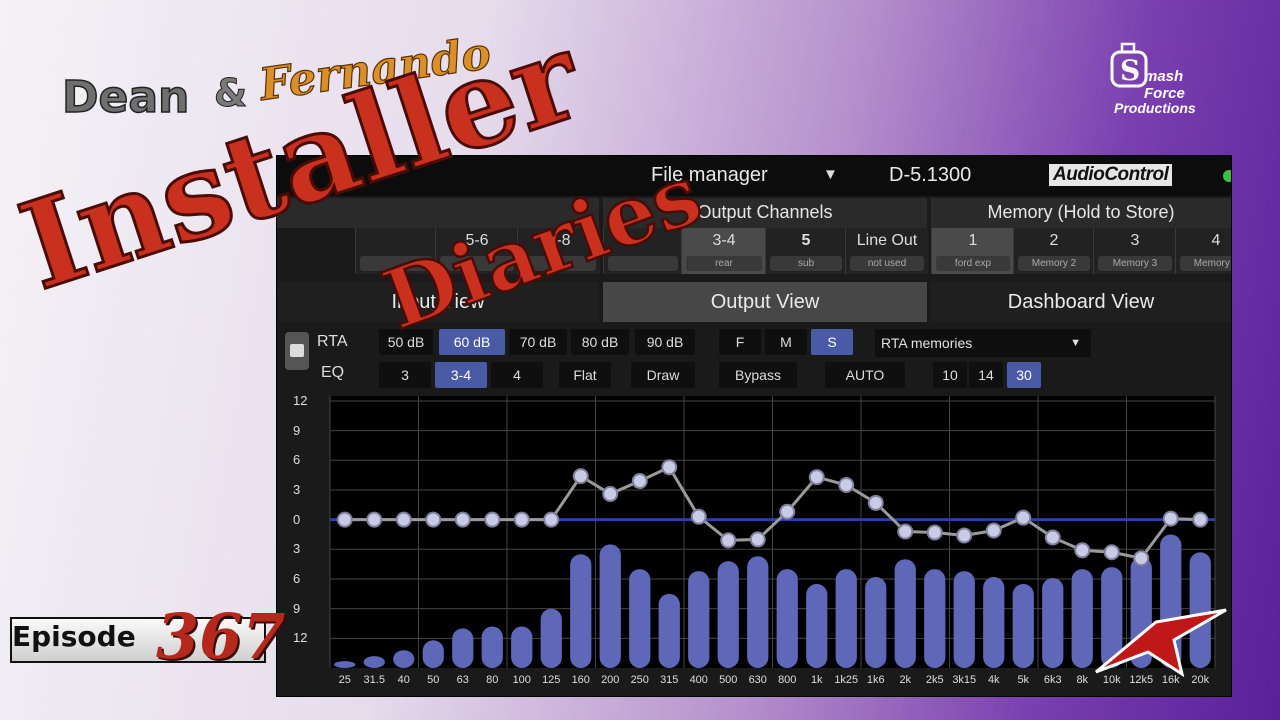 The image size is (1280, 720). What do you see at coordinates (221, 636) in the screenshot?
I see `episode-number: 367` at bounding box center [221, 636].